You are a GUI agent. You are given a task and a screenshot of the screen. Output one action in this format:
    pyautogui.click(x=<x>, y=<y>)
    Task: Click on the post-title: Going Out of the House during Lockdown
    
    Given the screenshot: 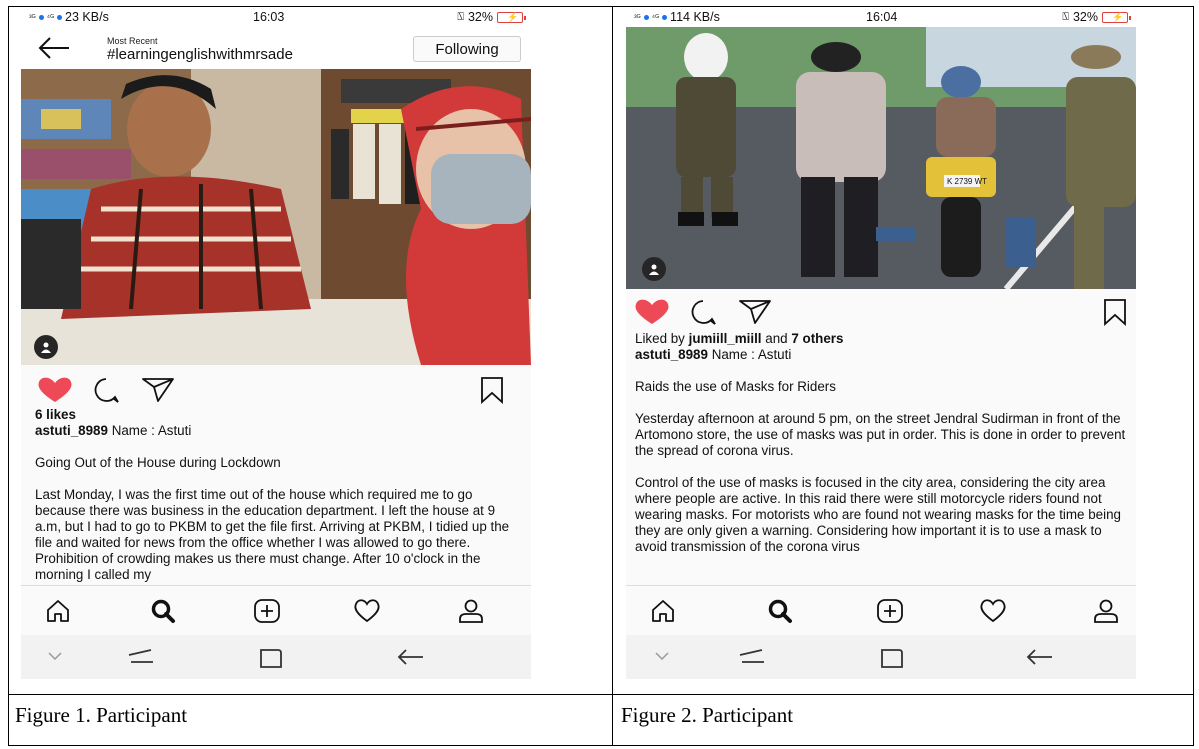 What is the action you would take?
    pyautogui.click(x=158, y=462)
    